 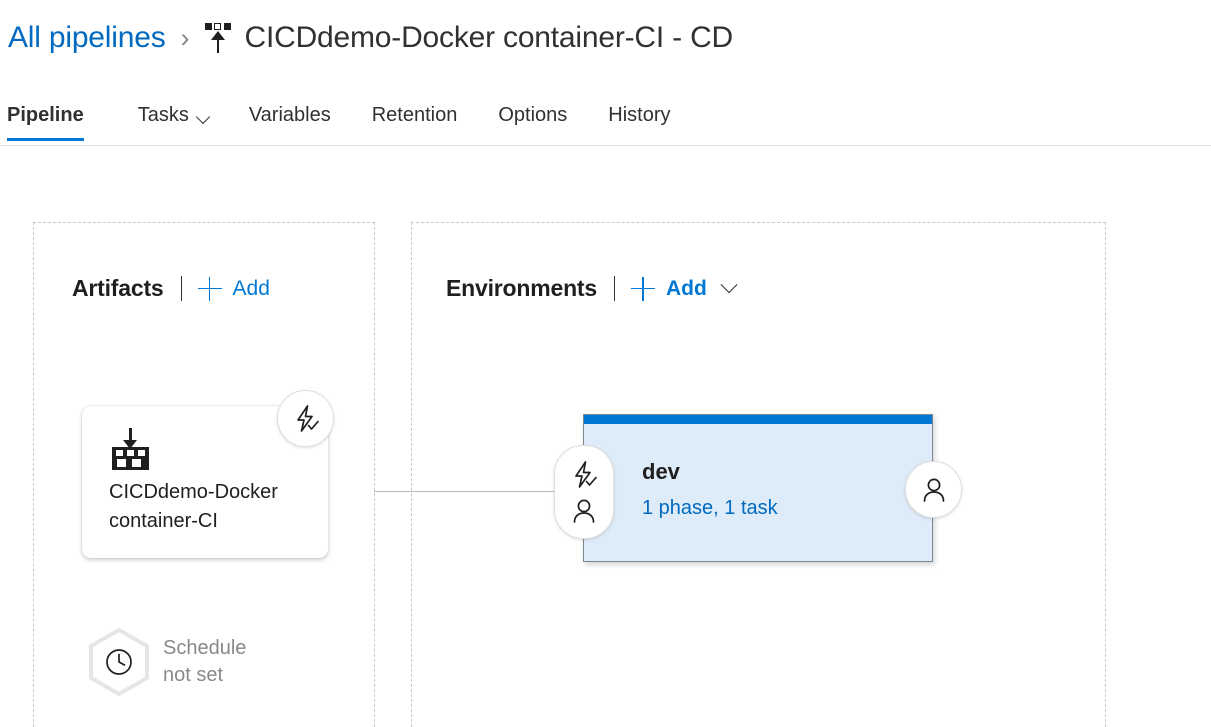 I want to click on add-environment-plus-icon, so click(x=642, y=288).